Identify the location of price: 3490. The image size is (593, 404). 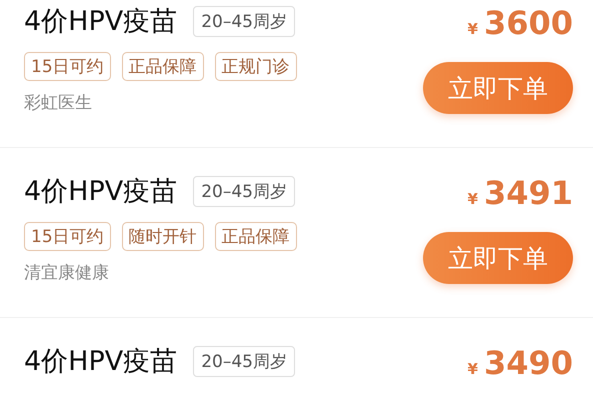
(528, 363).